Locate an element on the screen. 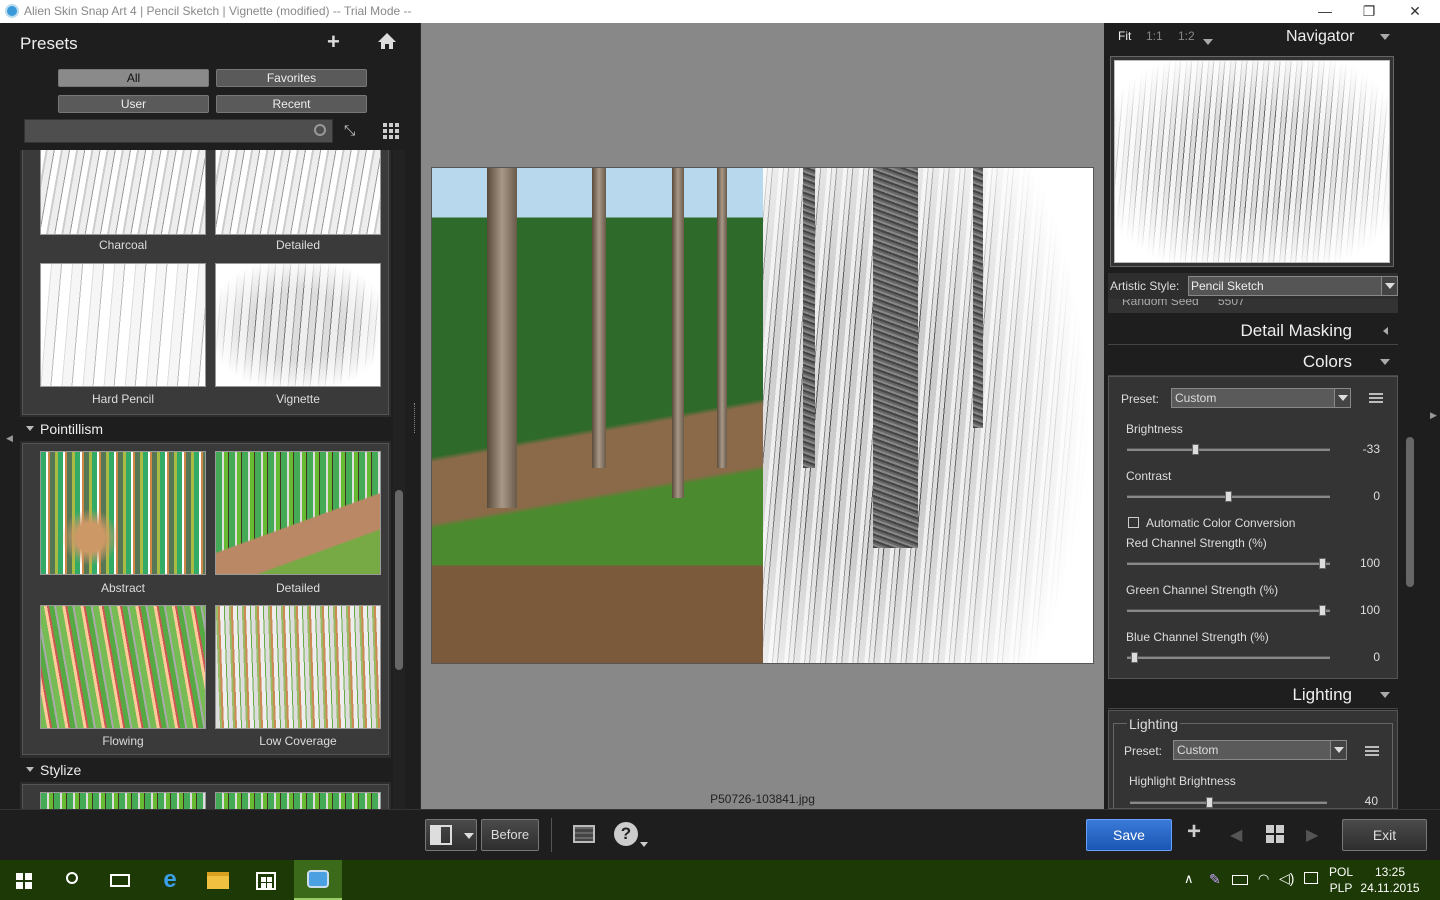  highlight-brightness-slider is located at coordinates (1228, 802).